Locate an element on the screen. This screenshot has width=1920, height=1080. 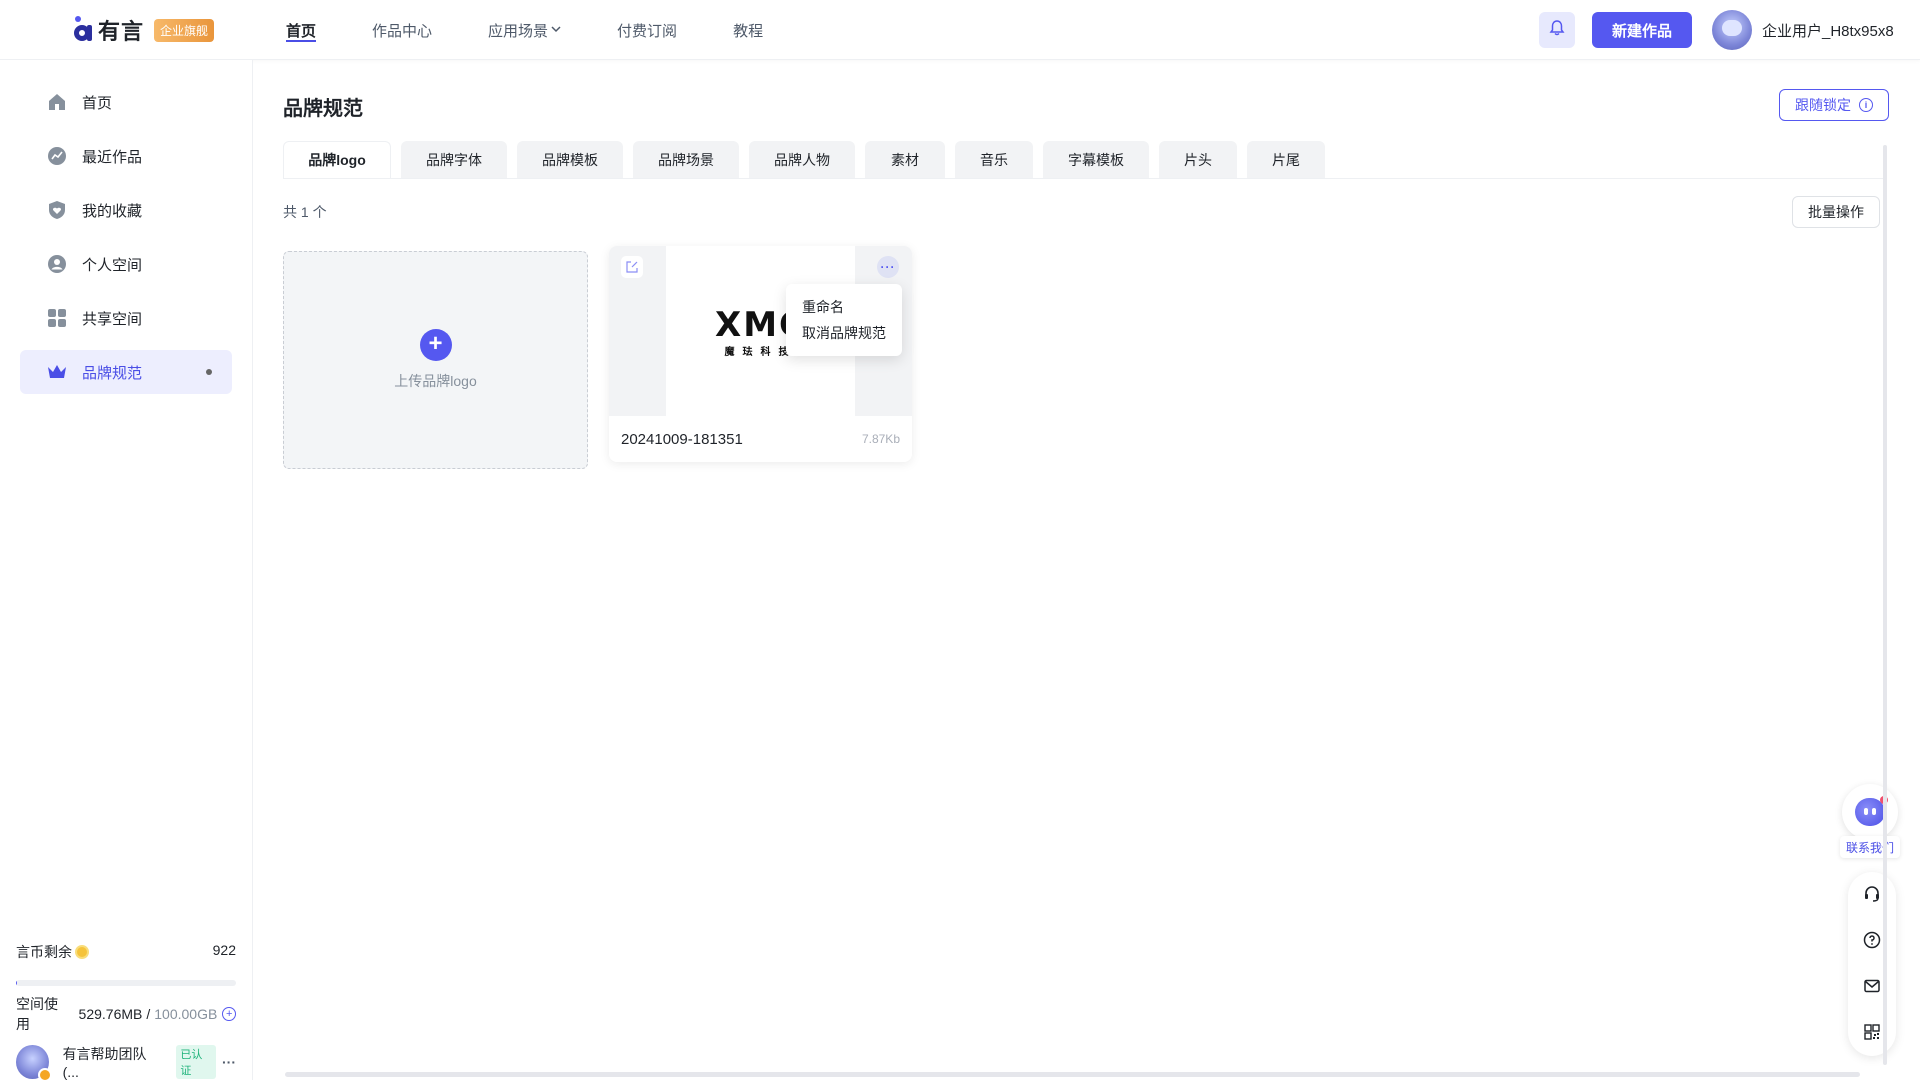
tab-label: 品牌人物 is located at coordinates (802, 159).